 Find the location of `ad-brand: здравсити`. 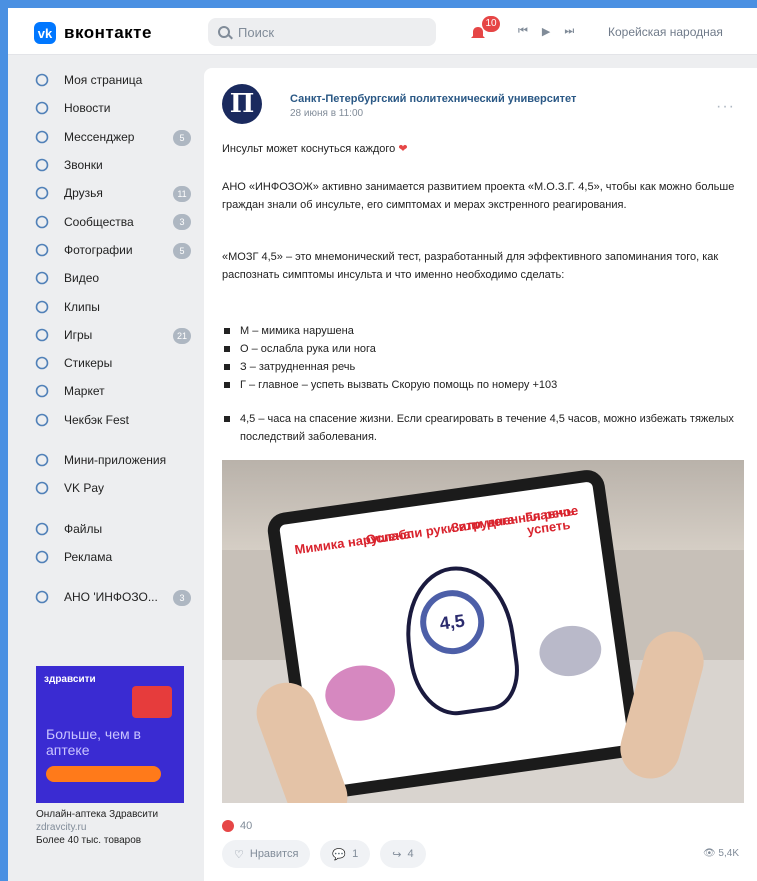

ad-brand: здравсити is located at coordinates (70, 679).